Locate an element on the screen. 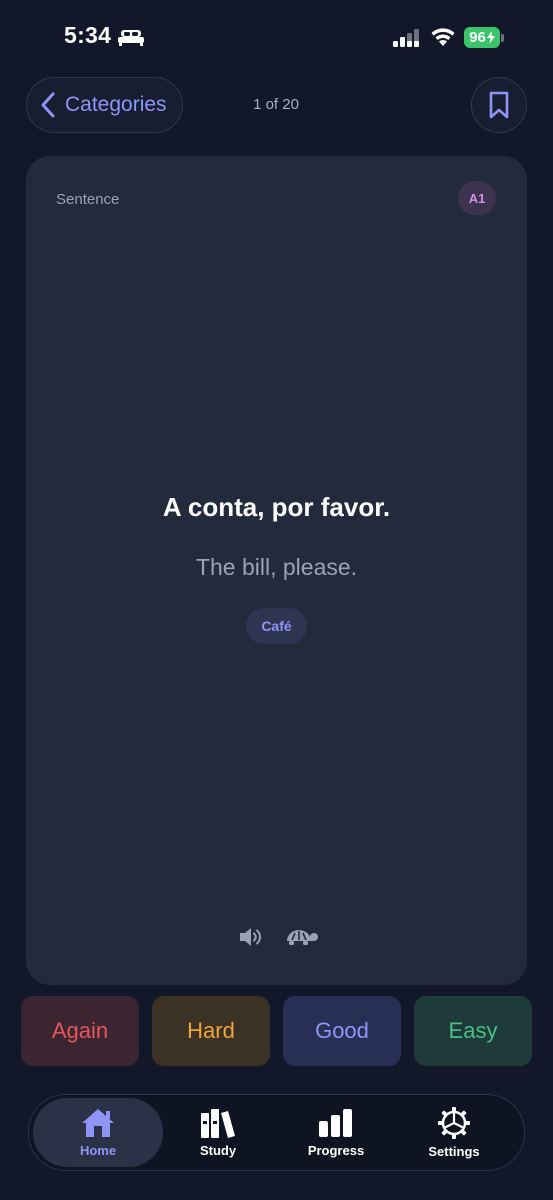 This screenshot has width=553, height=1200. again-button: Again is located at coordinates (80, 1031).